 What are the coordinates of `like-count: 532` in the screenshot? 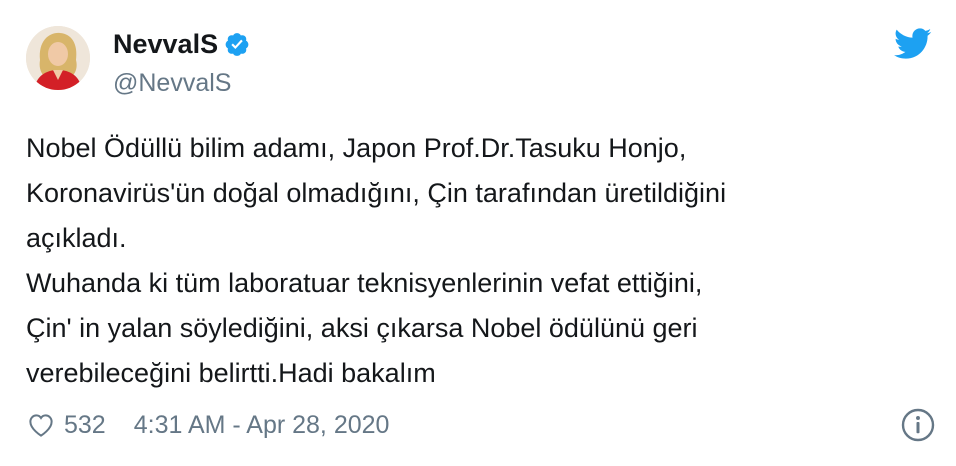 It's located at (85, 425).